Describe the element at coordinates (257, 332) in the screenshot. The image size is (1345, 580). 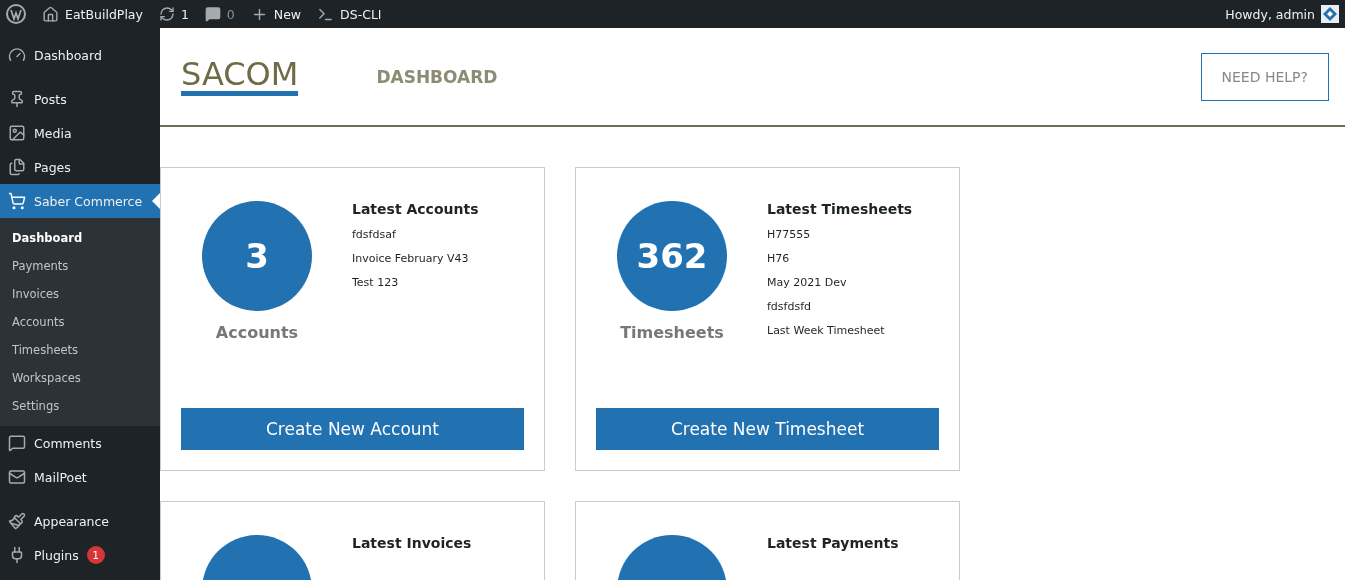
I see `count-label: Accounts` at that location.